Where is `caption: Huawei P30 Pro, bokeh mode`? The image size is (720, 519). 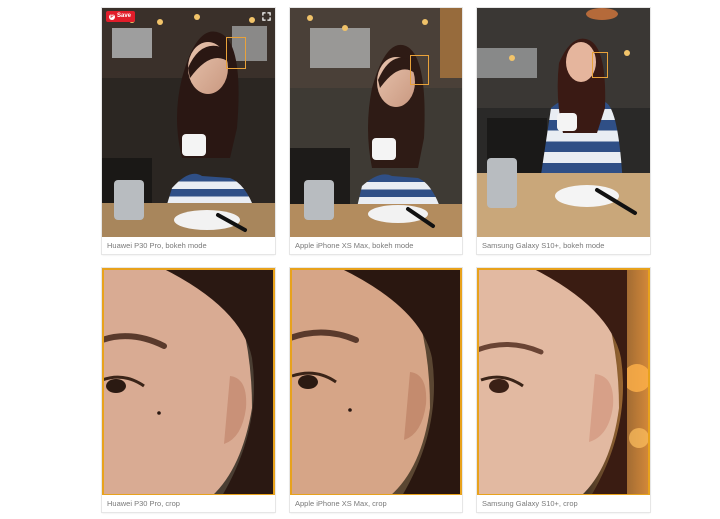 caption: Huawei P30 Pro, bokeh mode is located at coordinates (188, 245).